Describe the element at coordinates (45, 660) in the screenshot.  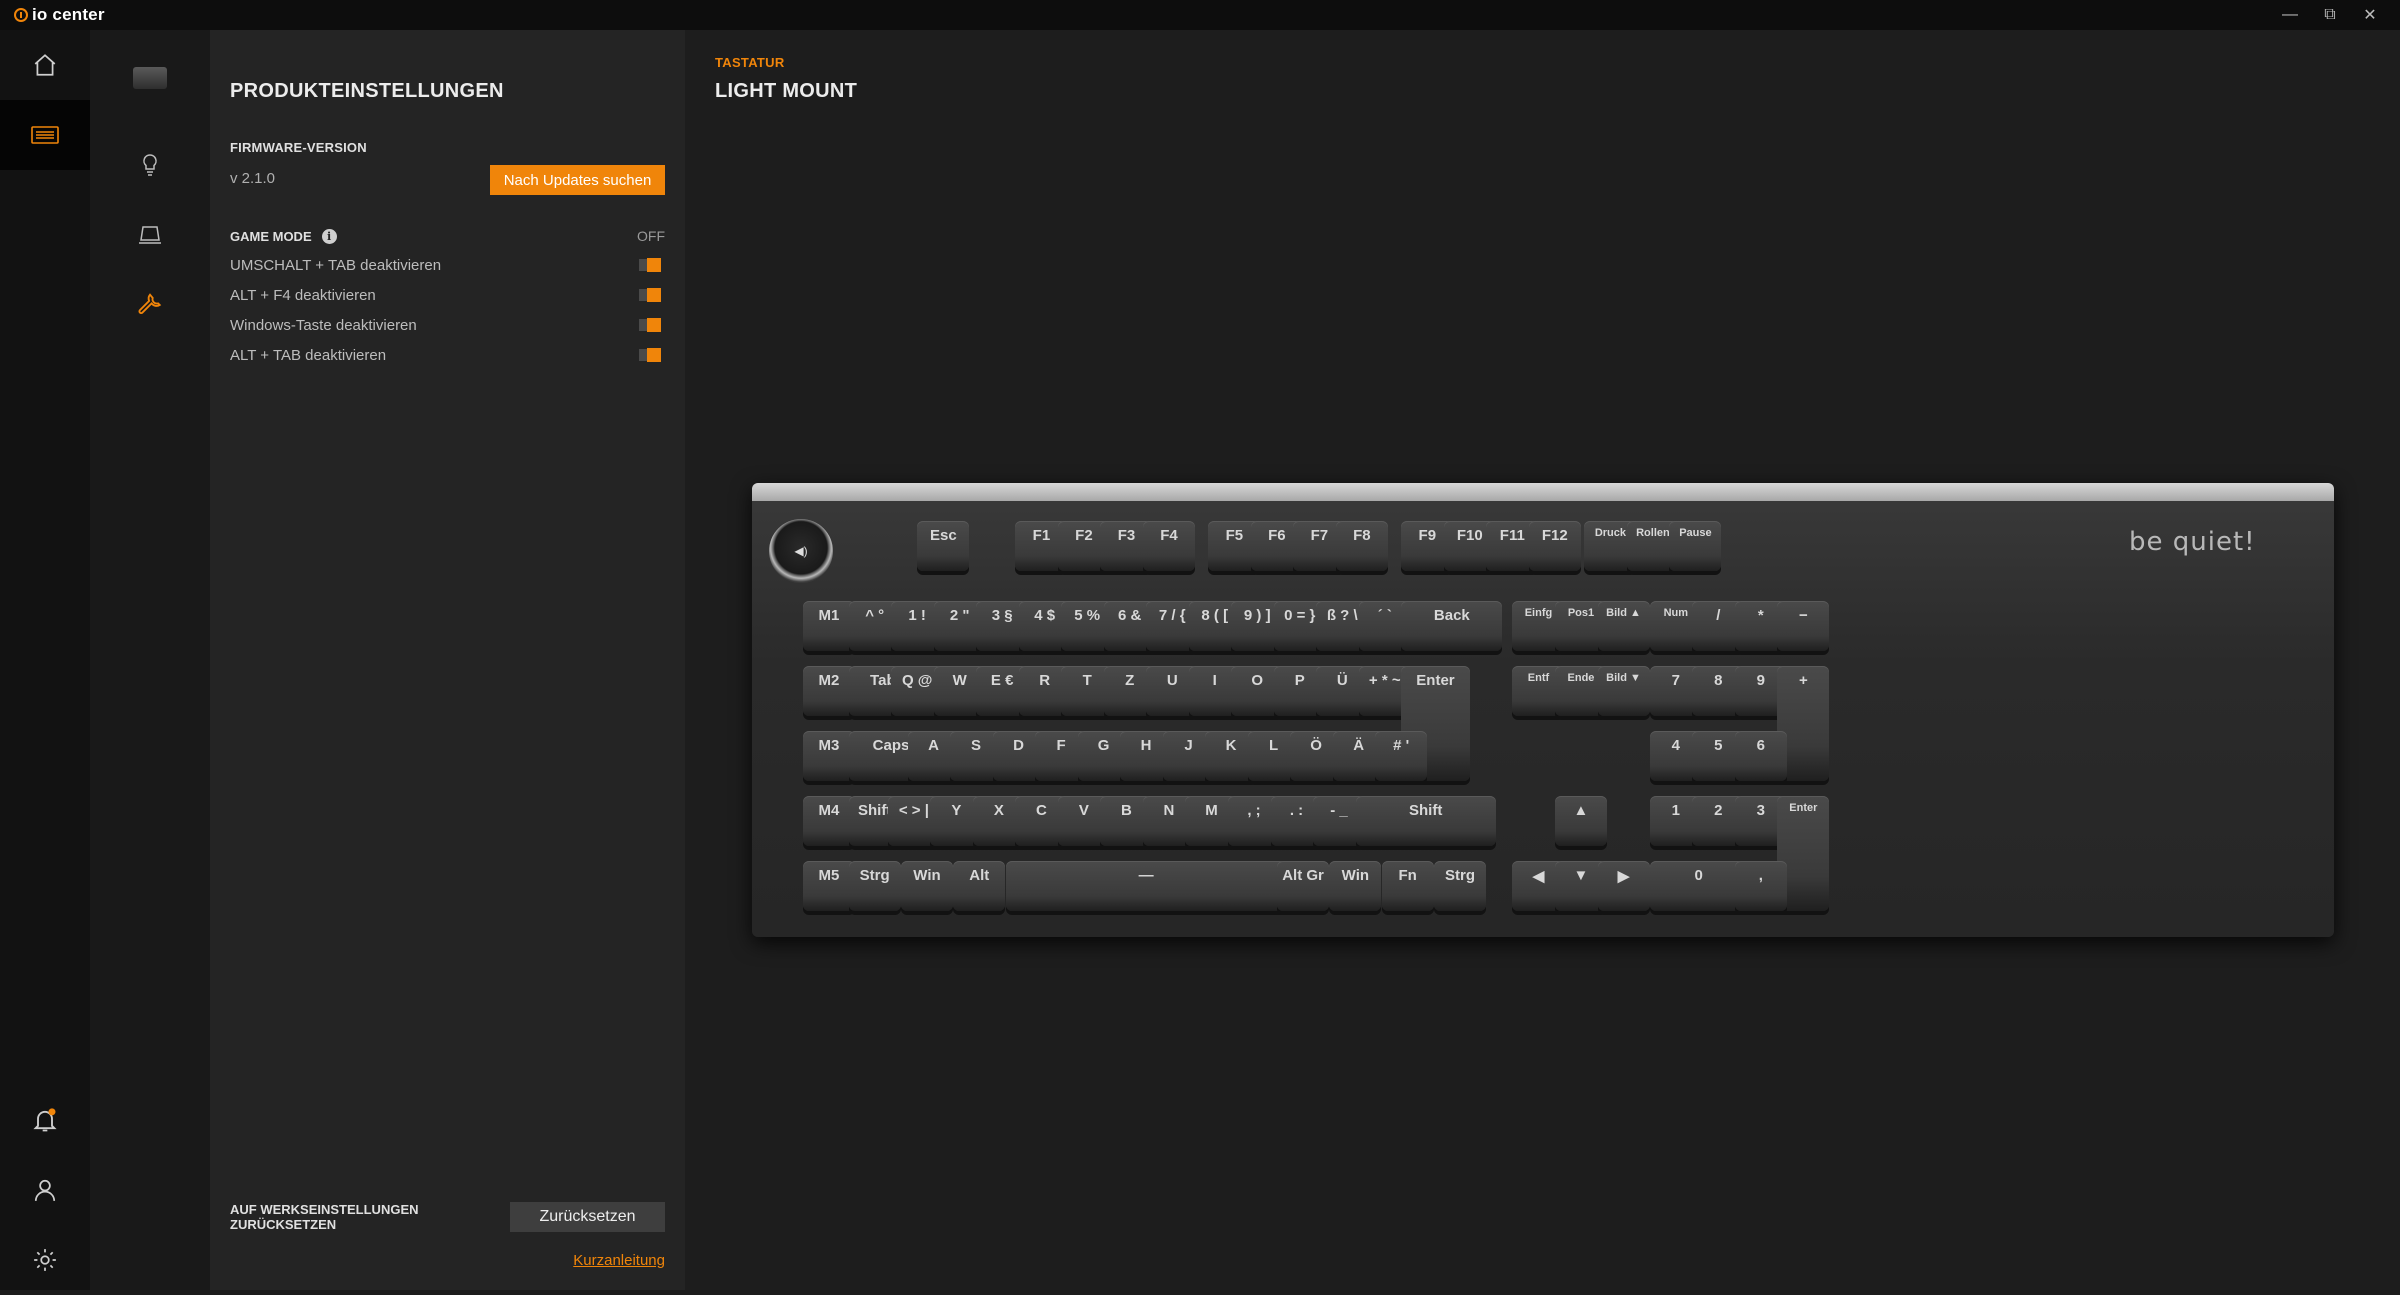
I see `main-navigation-rail` at that location.